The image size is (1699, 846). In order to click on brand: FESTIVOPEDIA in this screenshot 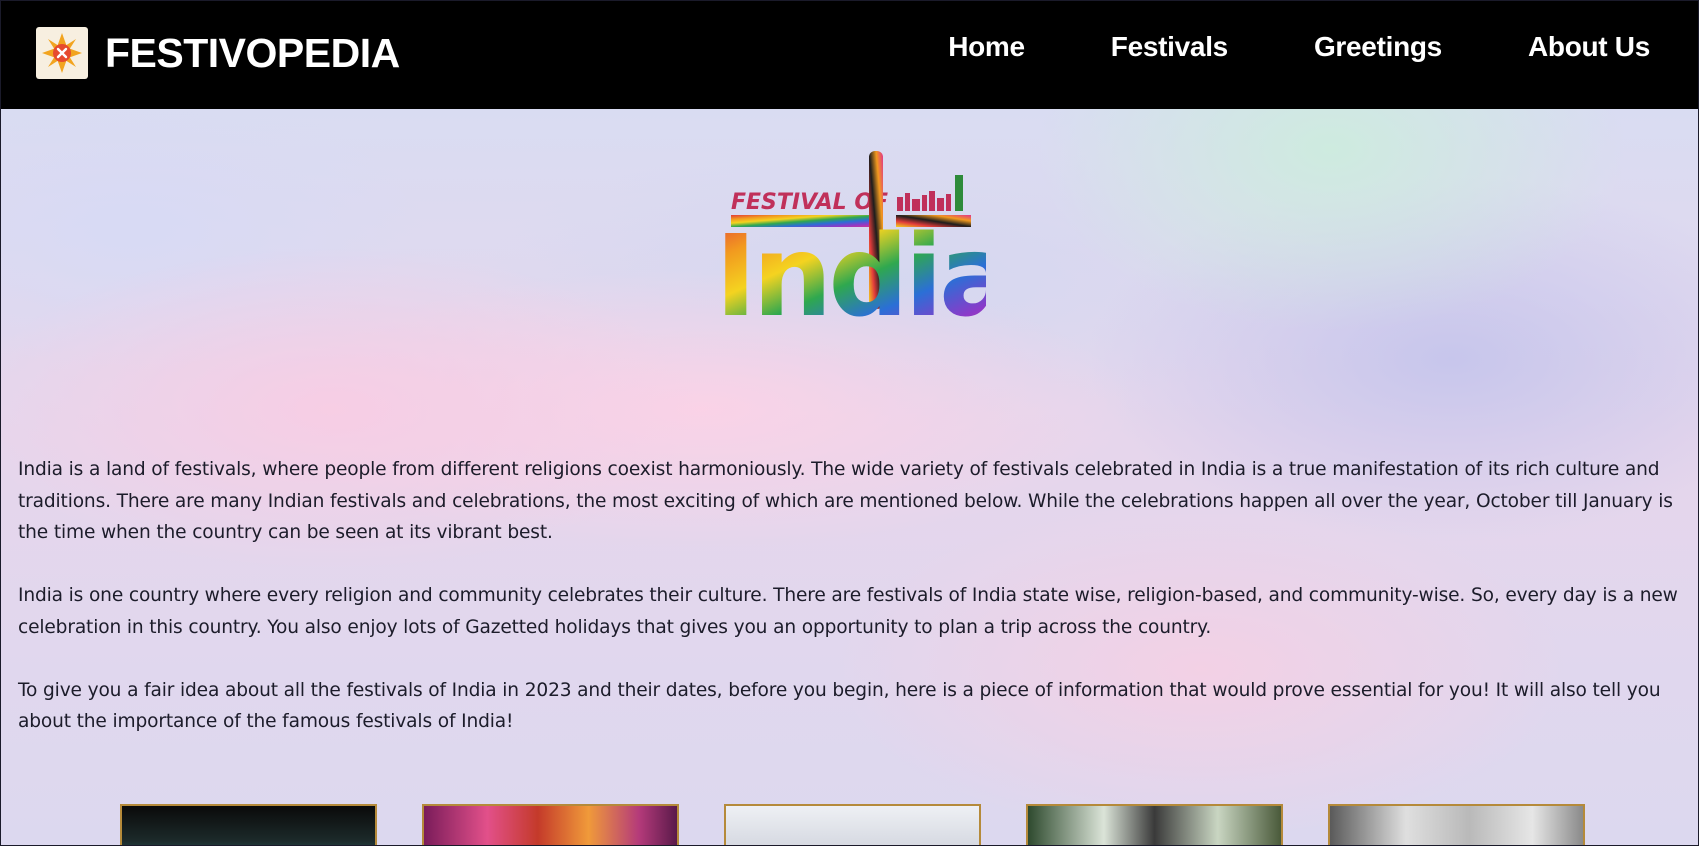, I will do `click(218, 53)`.